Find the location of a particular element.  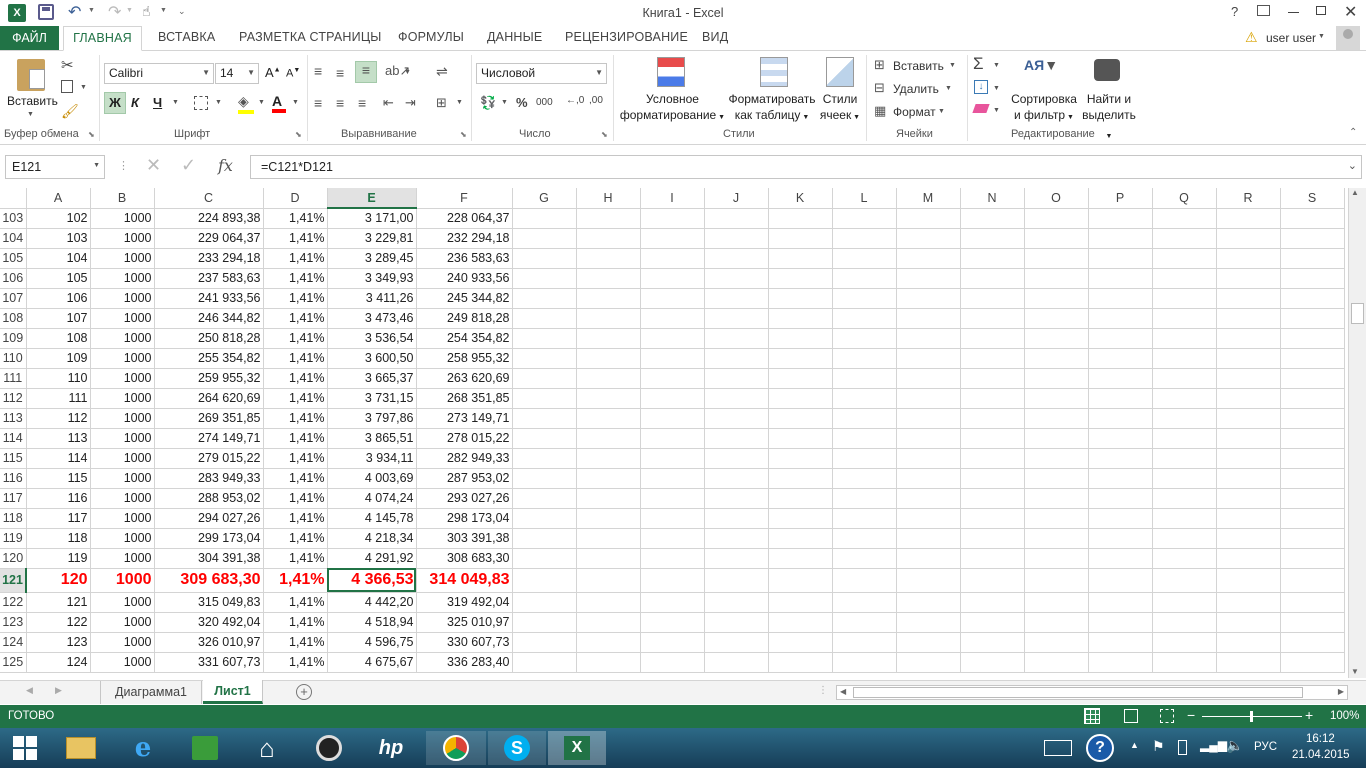

cancel-icon: ✕ is located at coordinates (153, 165).